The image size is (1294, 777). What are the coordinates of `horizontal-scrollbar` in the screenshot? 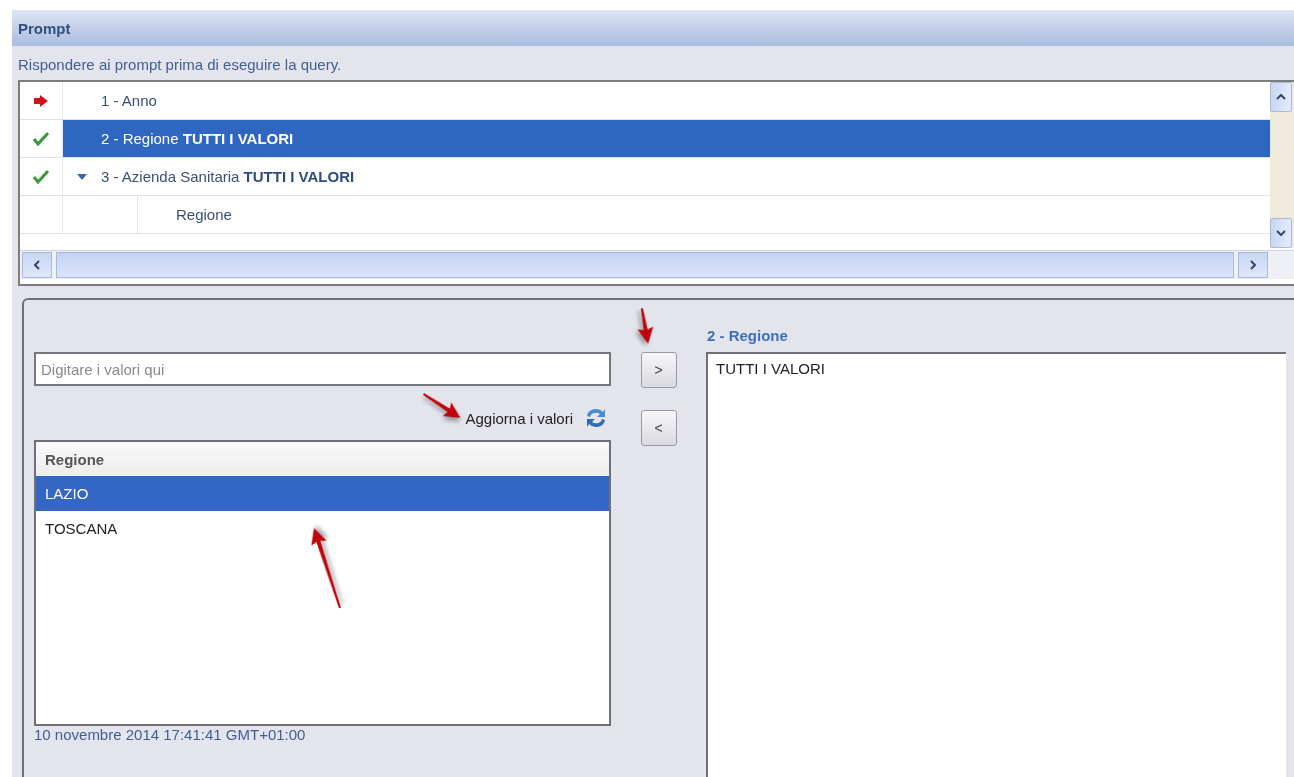 It's located at (657, 264).